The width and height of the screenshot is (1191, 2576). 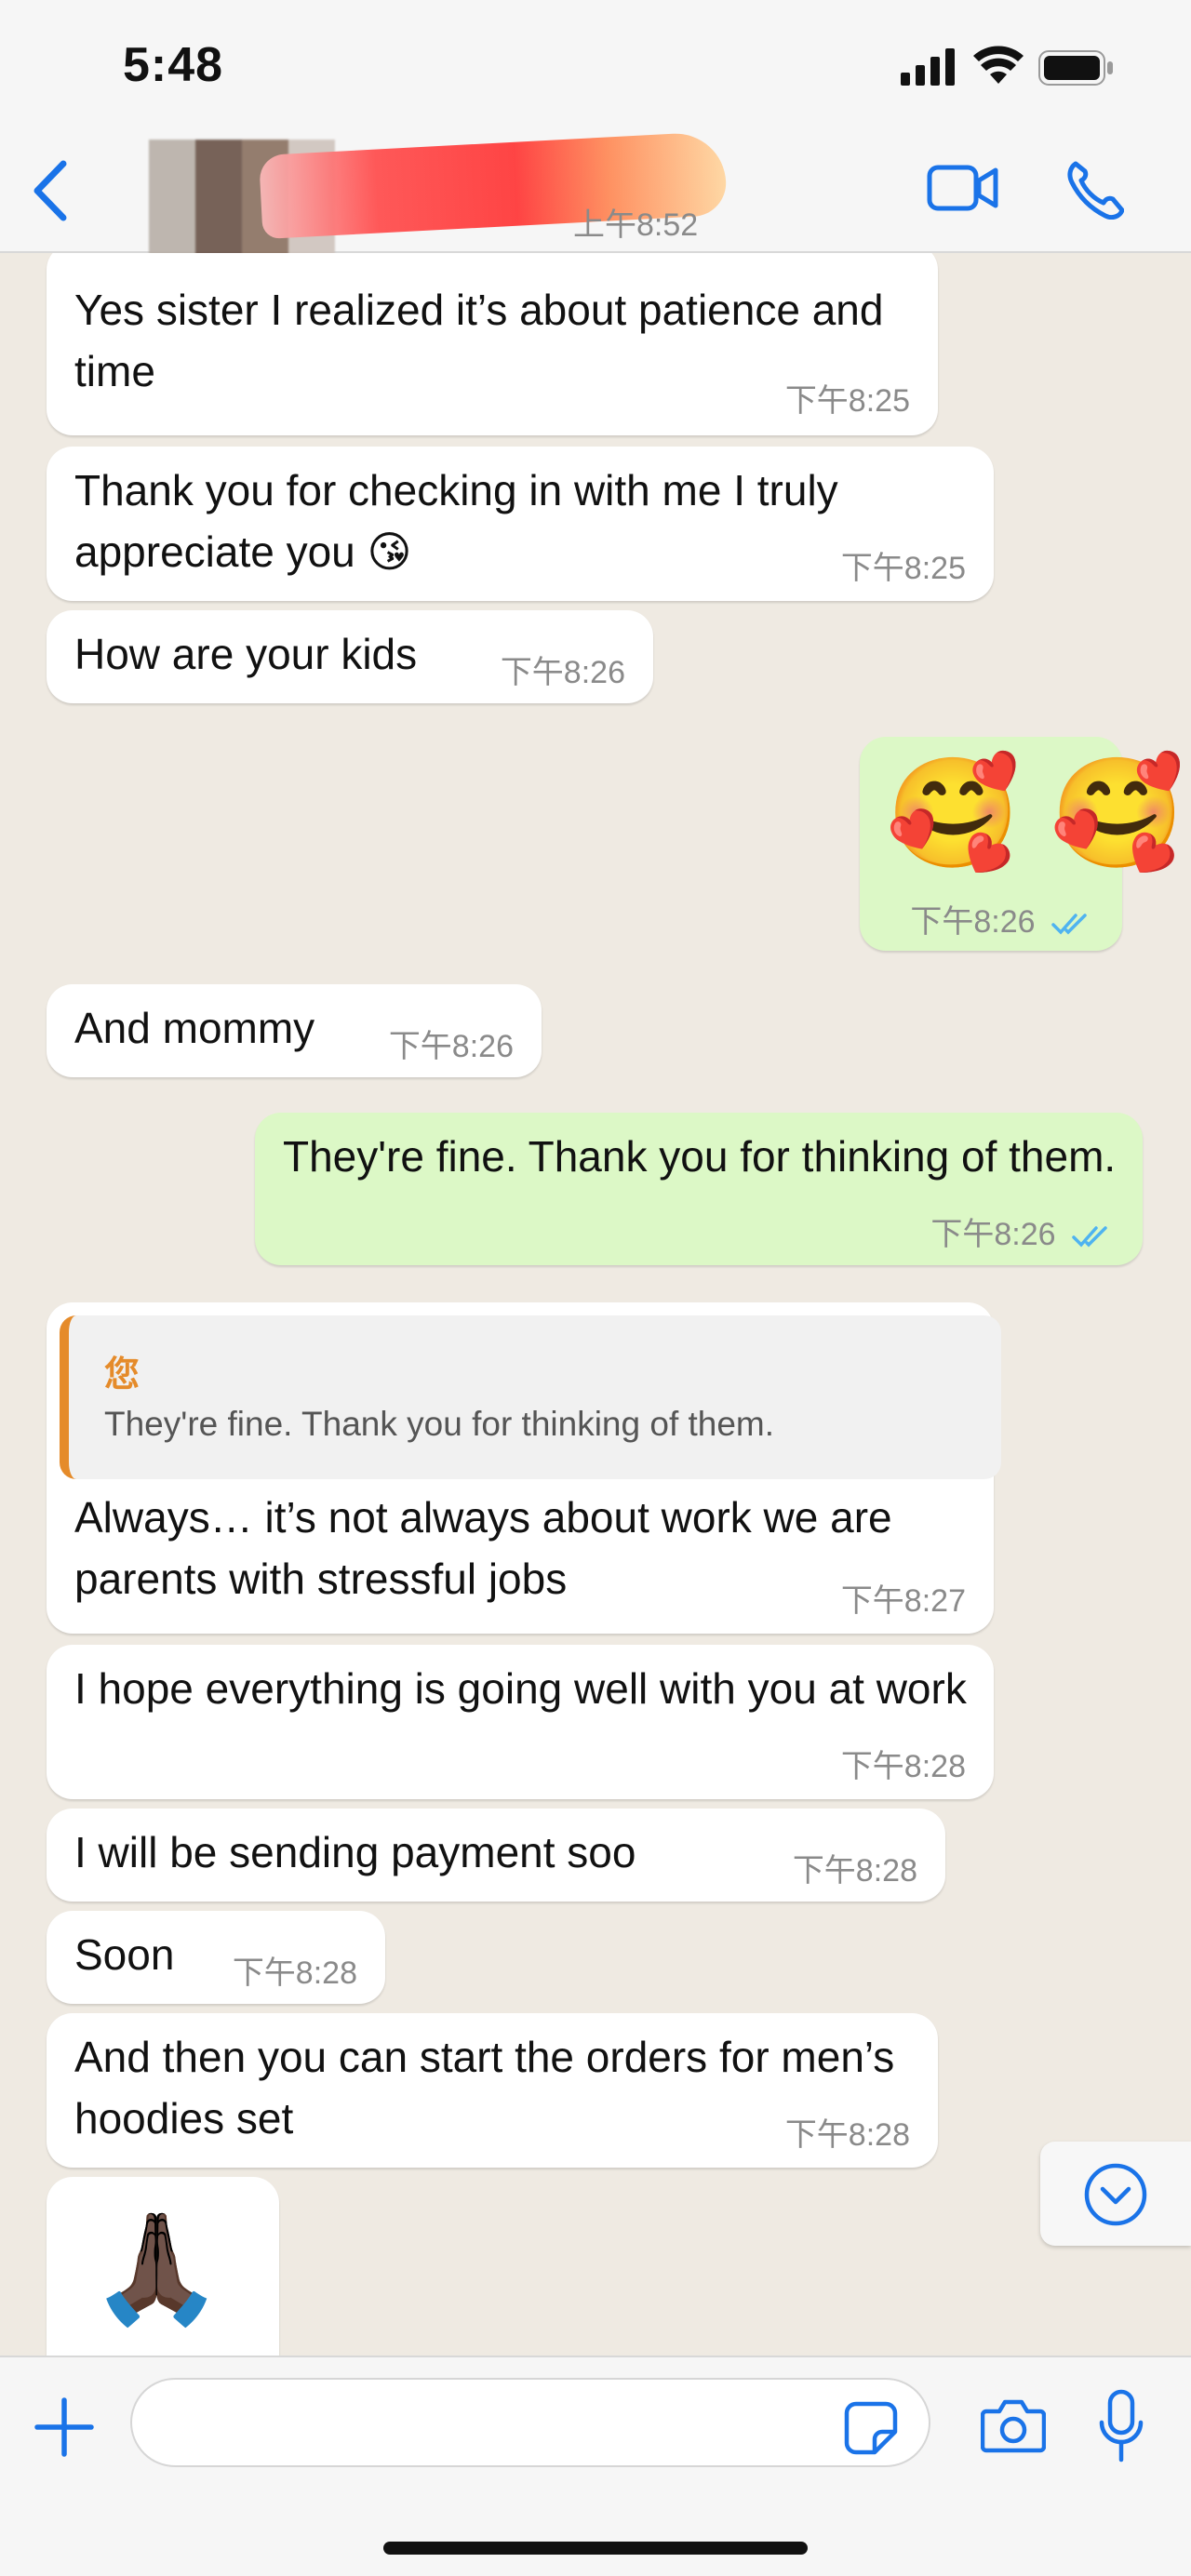 I want to click on message-emoji: 🙏🏿, so click(x=156, y=2268).